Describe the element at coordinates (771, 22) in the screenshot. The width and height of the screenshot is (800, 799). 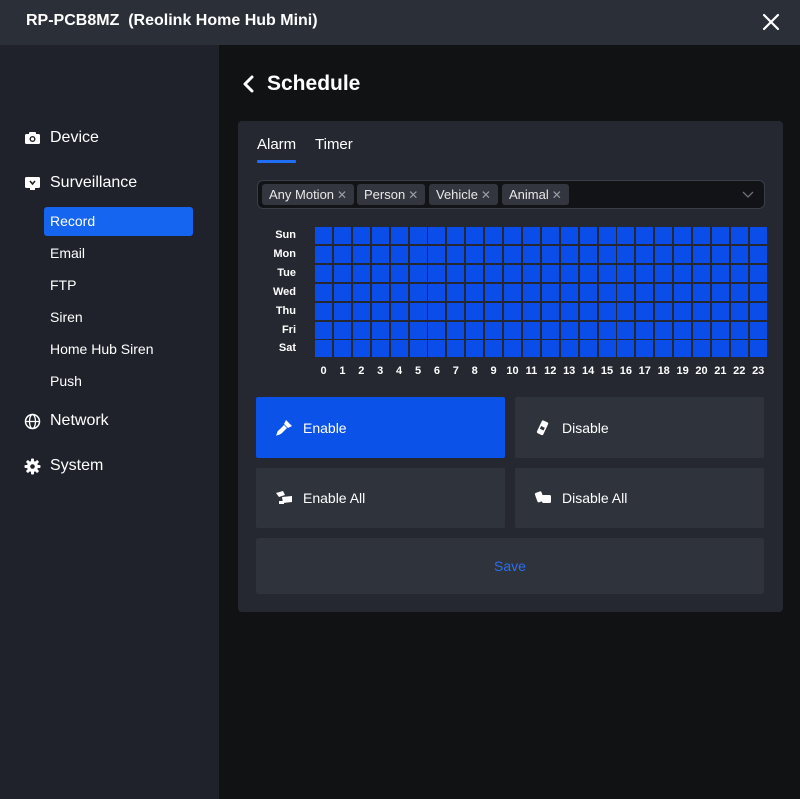
I see `close-icon` at that location.